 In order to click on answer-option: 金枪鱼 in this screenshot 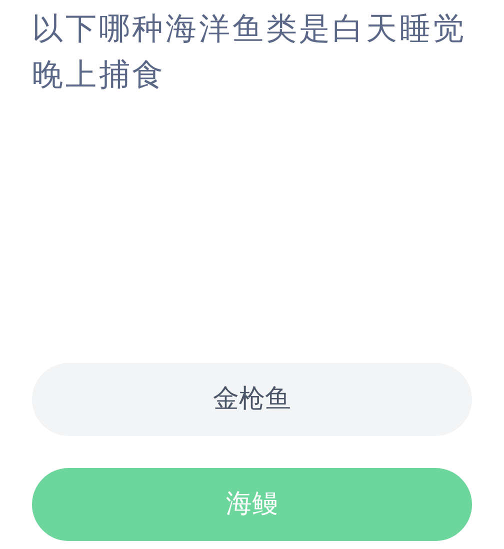, I will do `click(252, 399)`.